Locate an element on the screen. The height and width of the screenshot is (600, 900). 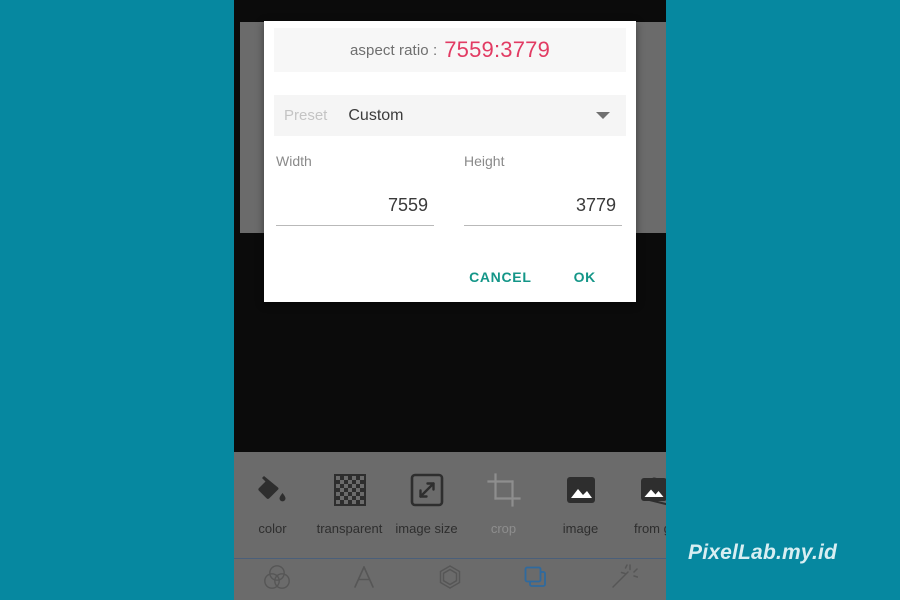
toolbar-item-image-size: image size is located at coordinates (426, 503).